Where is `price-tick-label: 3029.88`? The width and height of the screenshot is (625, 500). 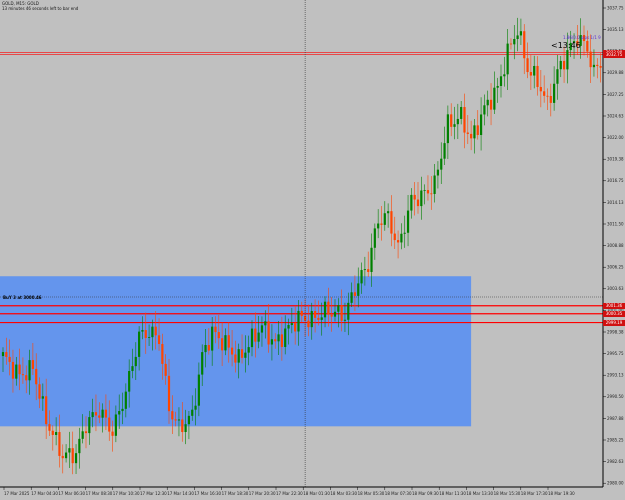
price-tick-label: 3029.88 is located at coordinates (615, 72).